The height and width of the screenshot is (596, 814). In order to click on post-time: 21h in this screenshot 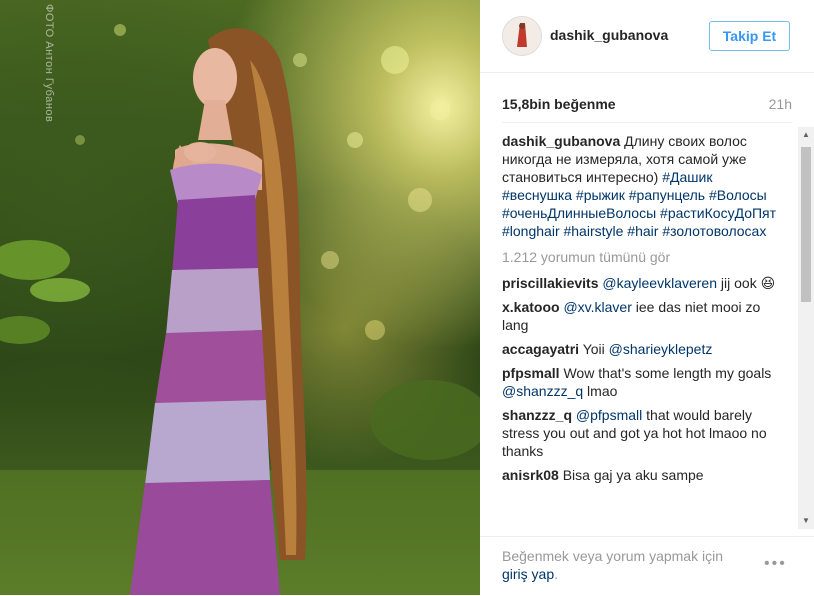, I will do `click(780, 104)`.